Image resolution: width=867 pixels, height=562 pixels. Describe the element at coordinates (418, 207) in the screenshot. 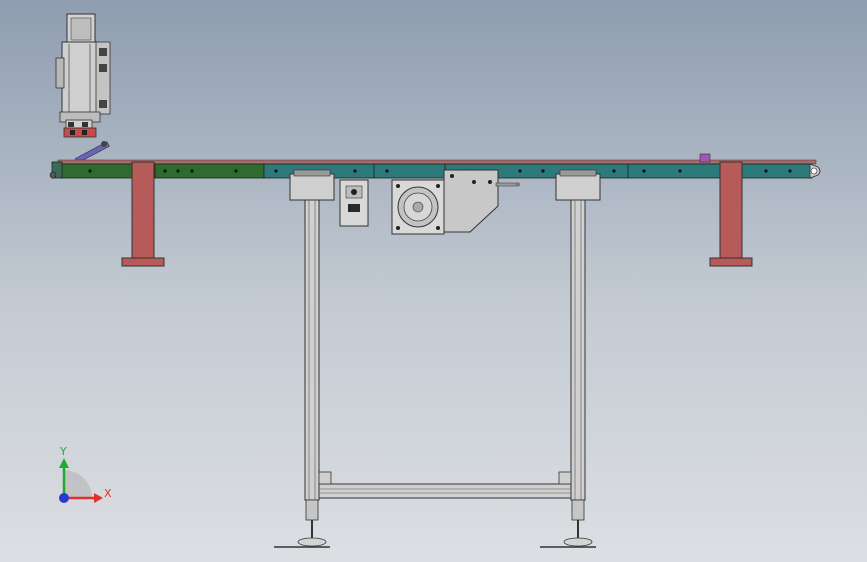

I see `drive-motor` at that location.